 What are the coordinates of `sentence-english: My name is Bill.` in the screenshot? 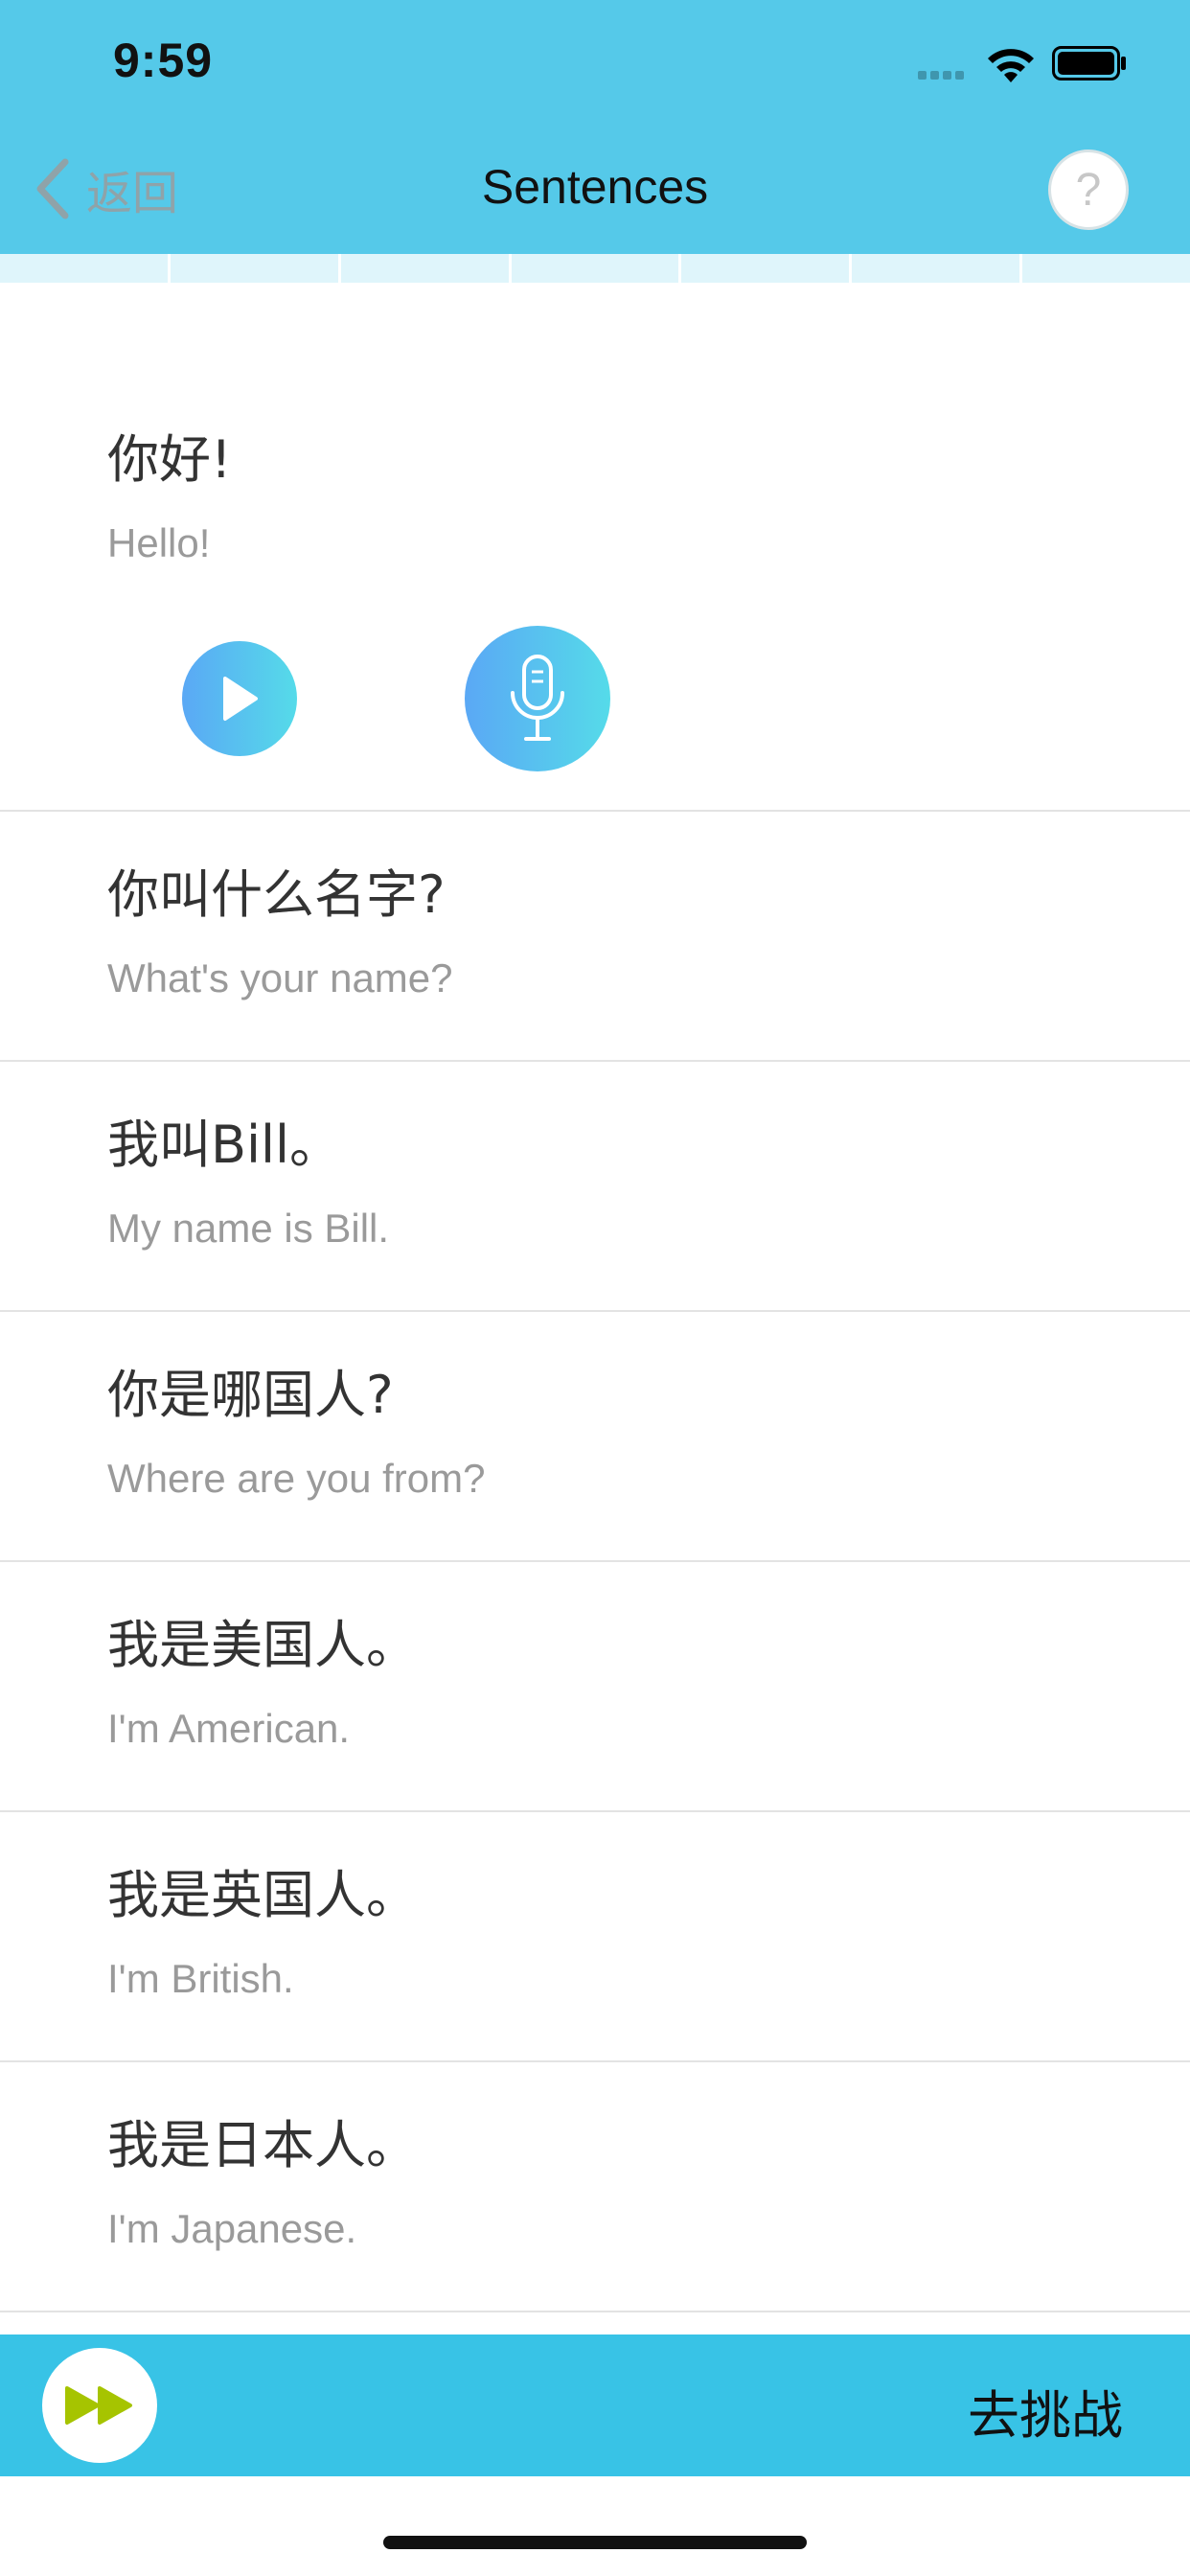 It's located at (249, 1228).